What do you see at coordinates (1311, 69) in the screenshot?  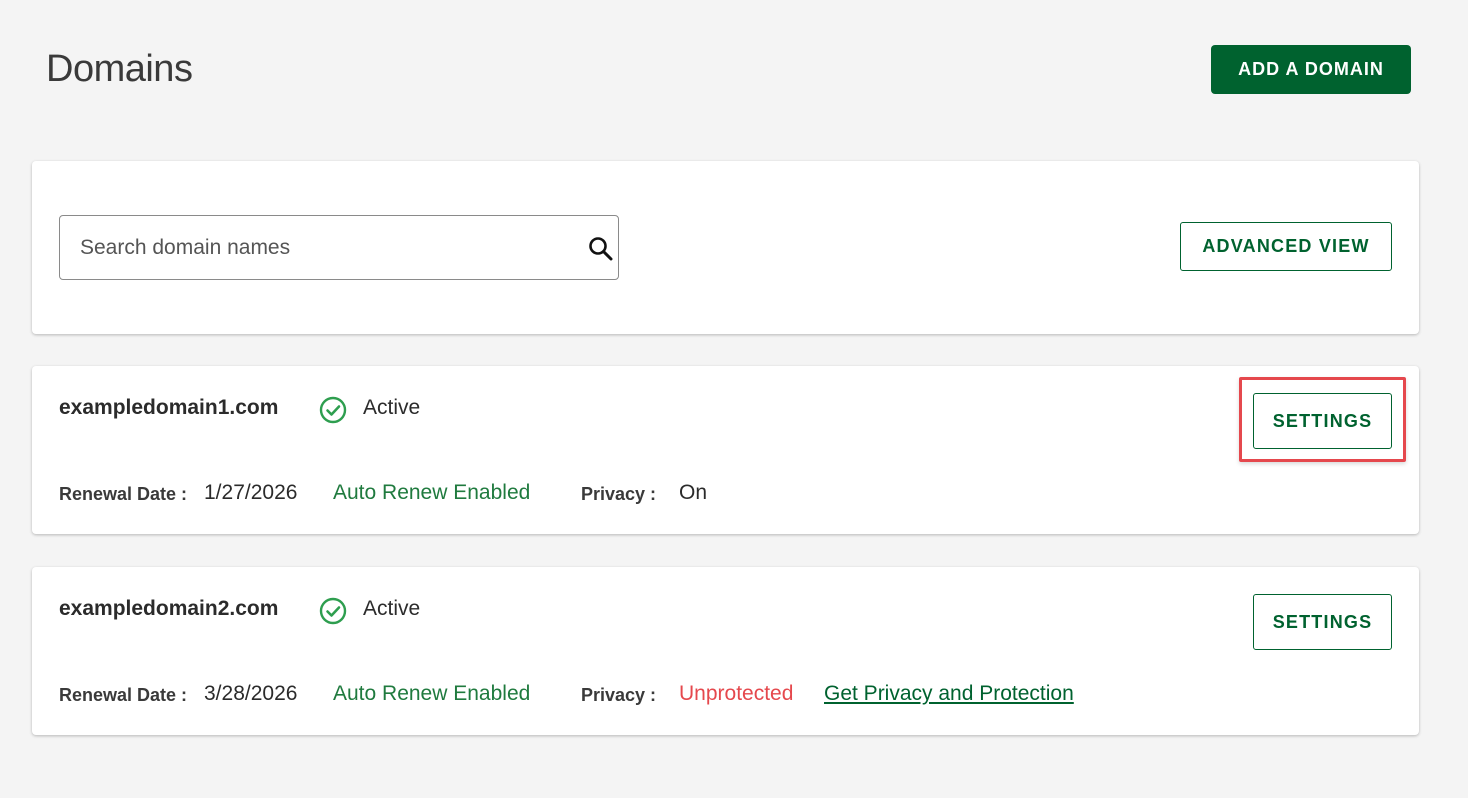 I see `add-domain-button: ADD A DOMAIN` at bounding box center [1311, 69].